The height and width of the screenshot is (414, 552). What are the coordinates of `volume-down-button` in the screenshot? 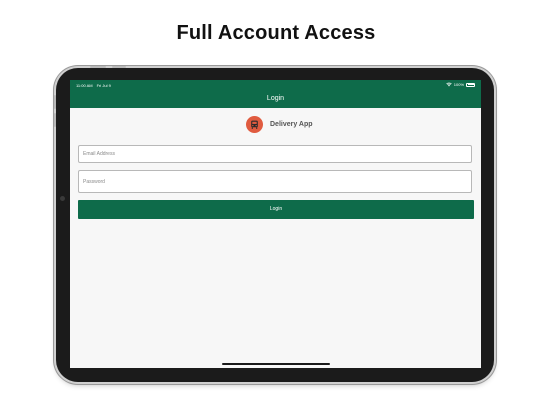 It's located at (55, 120).